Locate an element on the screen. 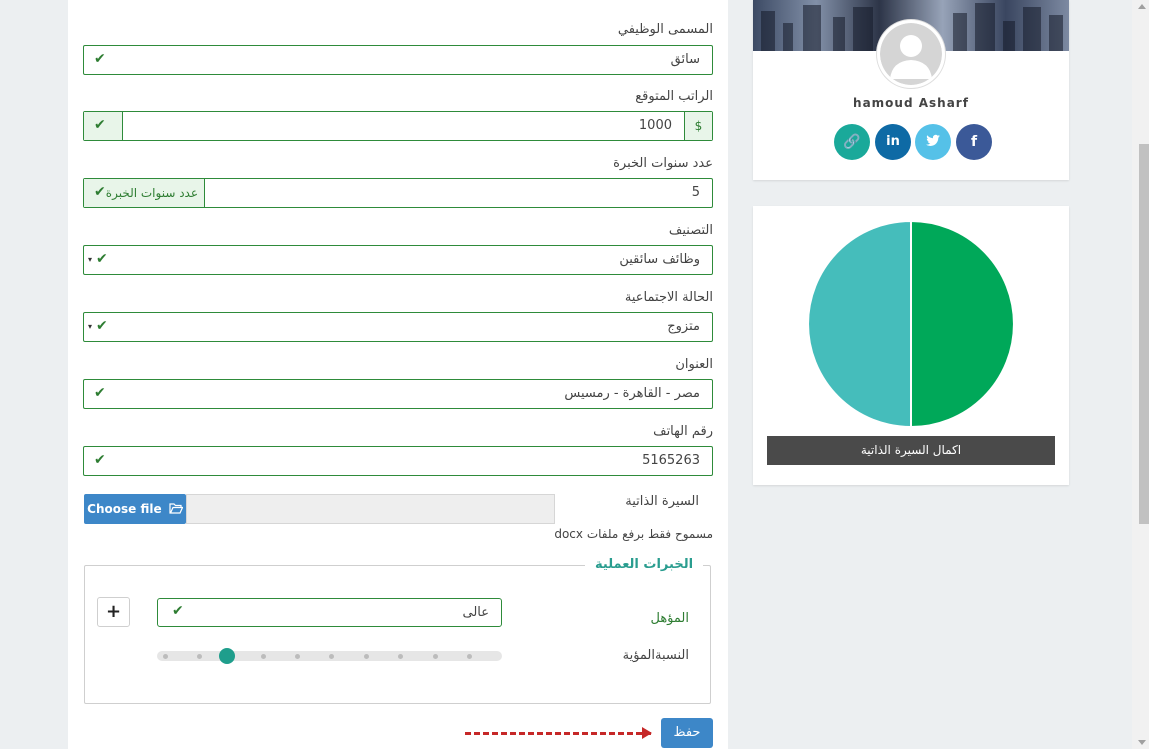  category-value: وظائف سائقين is located at coordinates (659, 259).